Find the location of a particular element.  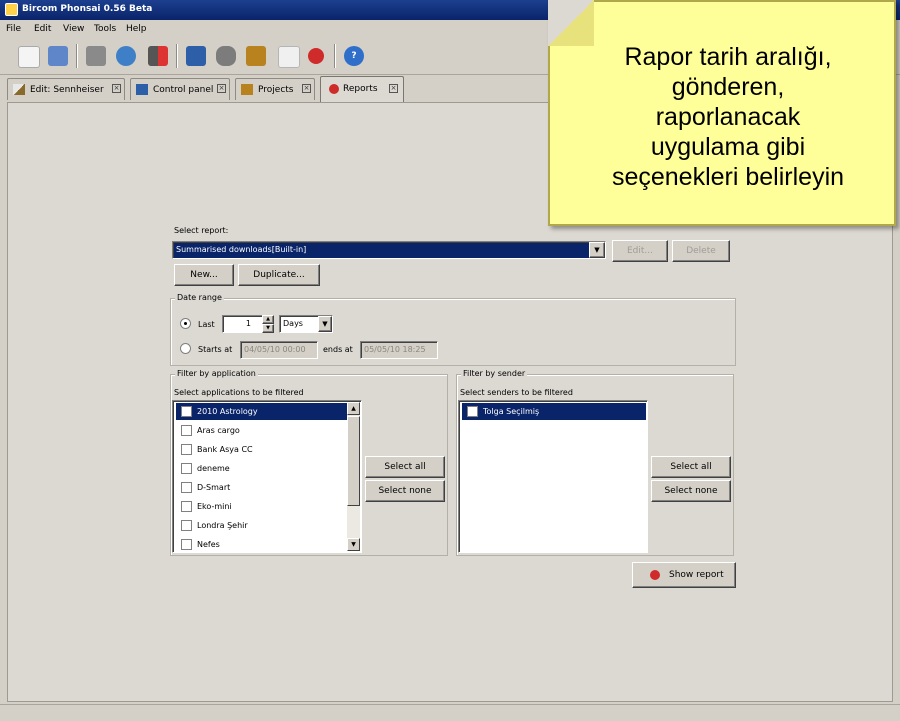

starts-at-label: Starts at is located at coordinates (215, 349).